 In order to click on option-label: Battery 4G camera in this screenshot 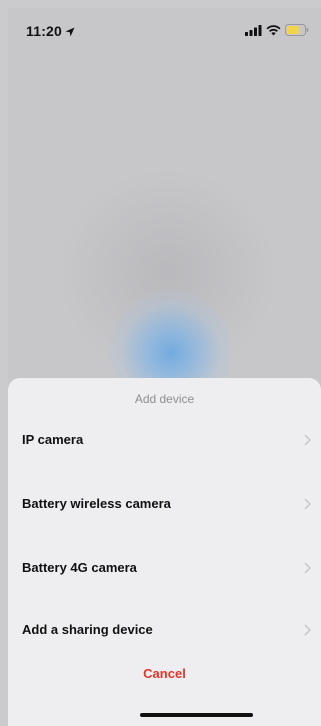, I will do `click(79, 567)`.